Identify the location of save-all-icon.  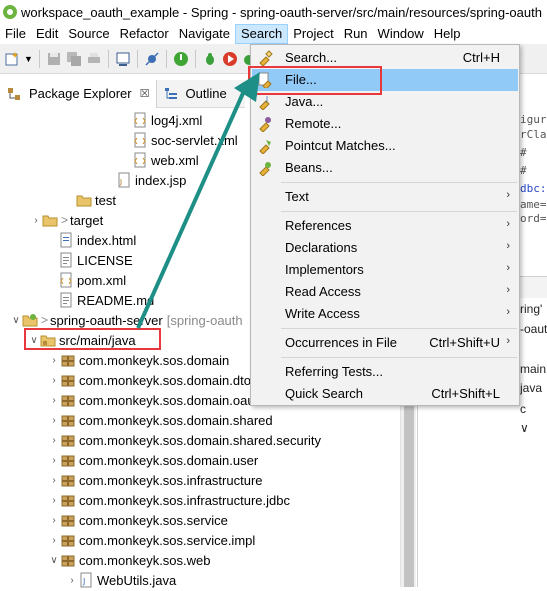
(74, 59).